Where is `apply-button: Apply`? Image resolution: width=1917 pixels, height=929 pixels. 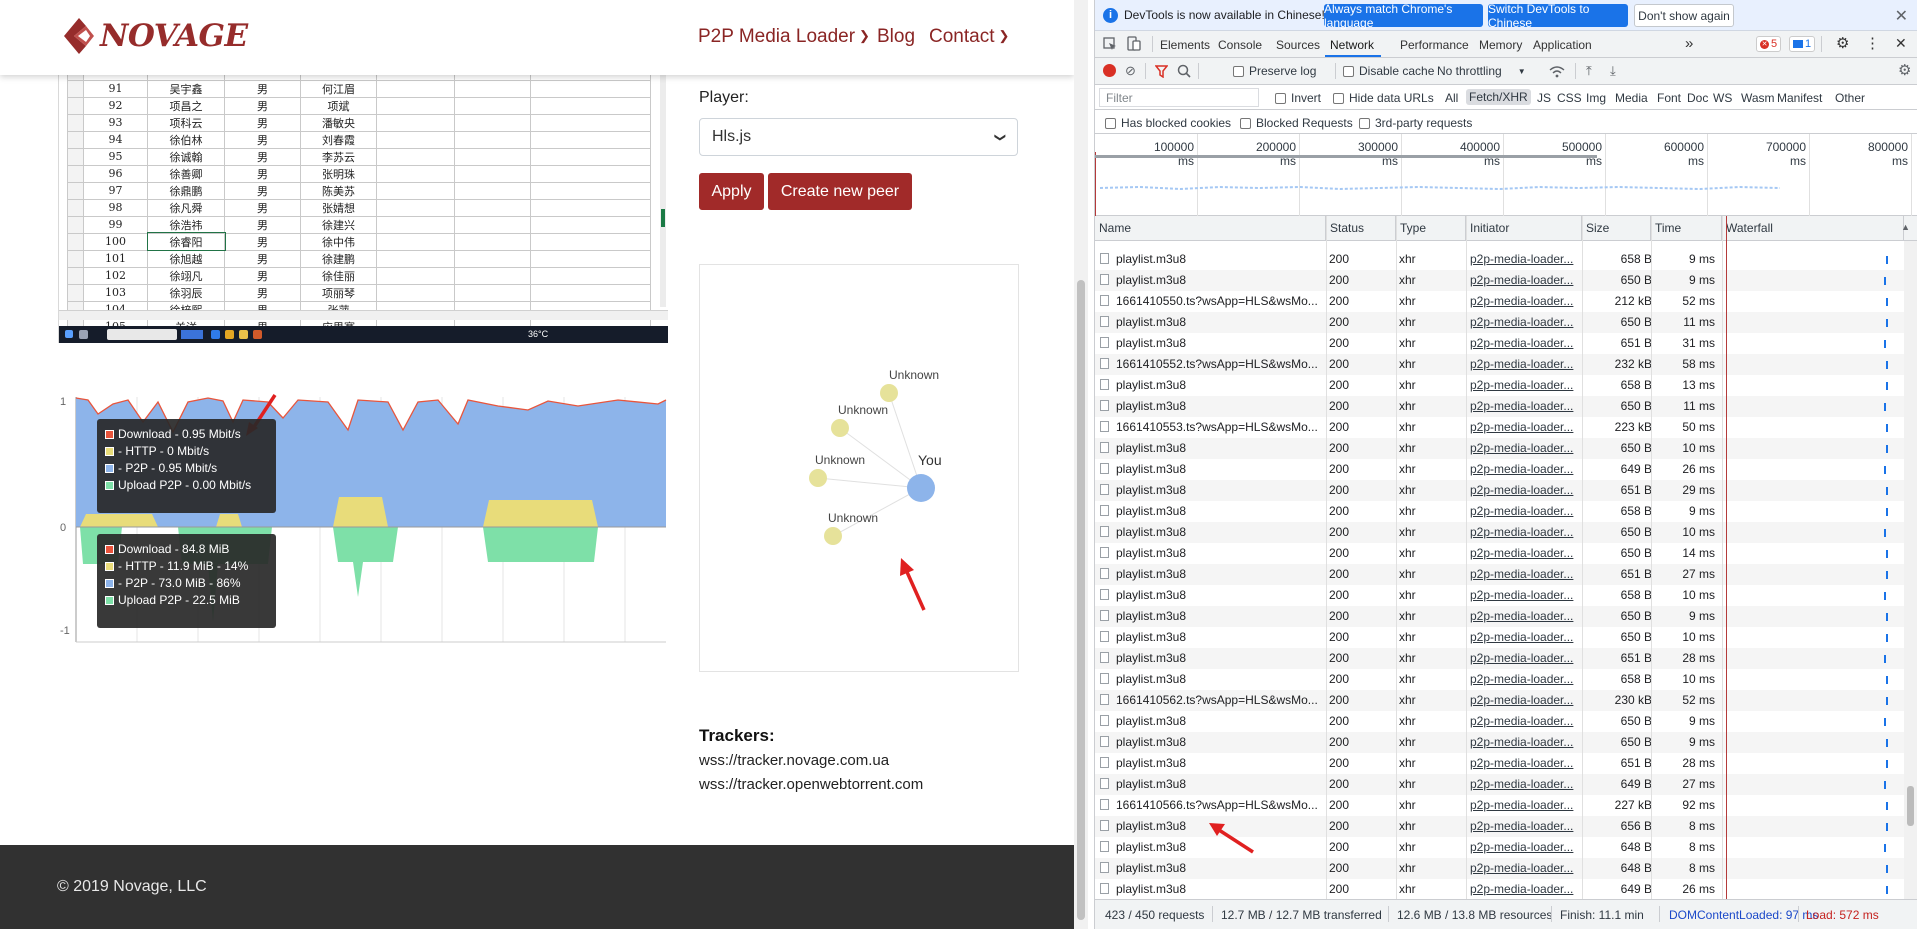 apply-button: Apply is located at coordinates (731, 191).